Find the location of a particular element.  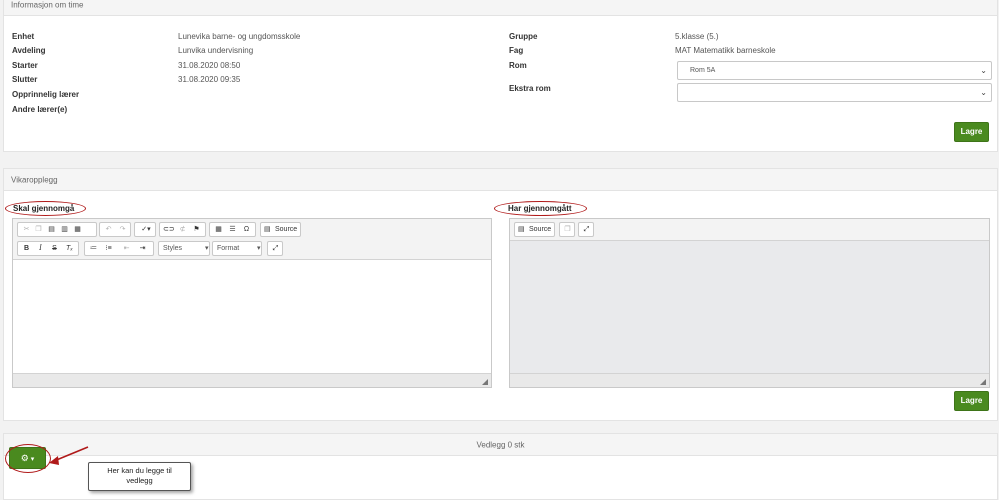

group-label: Gruppe is located at coordinates (523, 36).